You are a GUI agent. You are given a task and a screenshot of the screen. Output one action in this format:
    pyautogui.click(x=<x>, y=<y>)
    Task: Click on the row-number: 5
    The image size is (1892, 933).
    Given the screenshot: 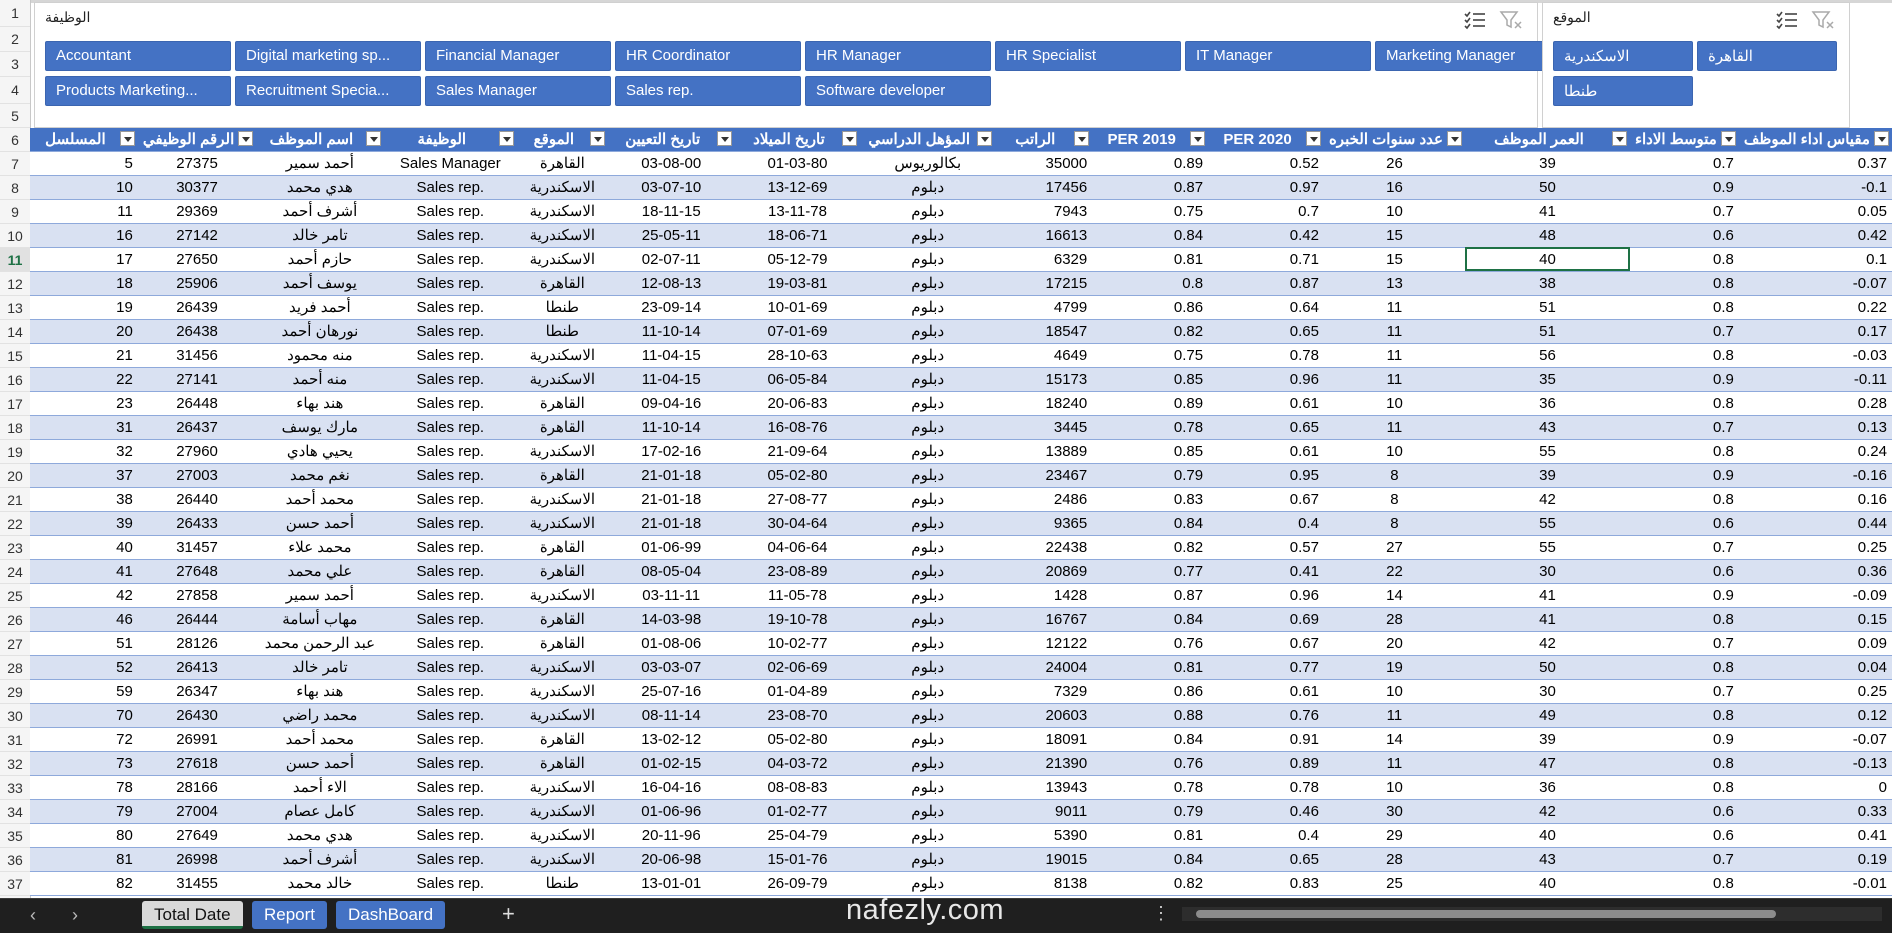 What is the action you would take?
    pyautogui.click(x=15, y=116)
    